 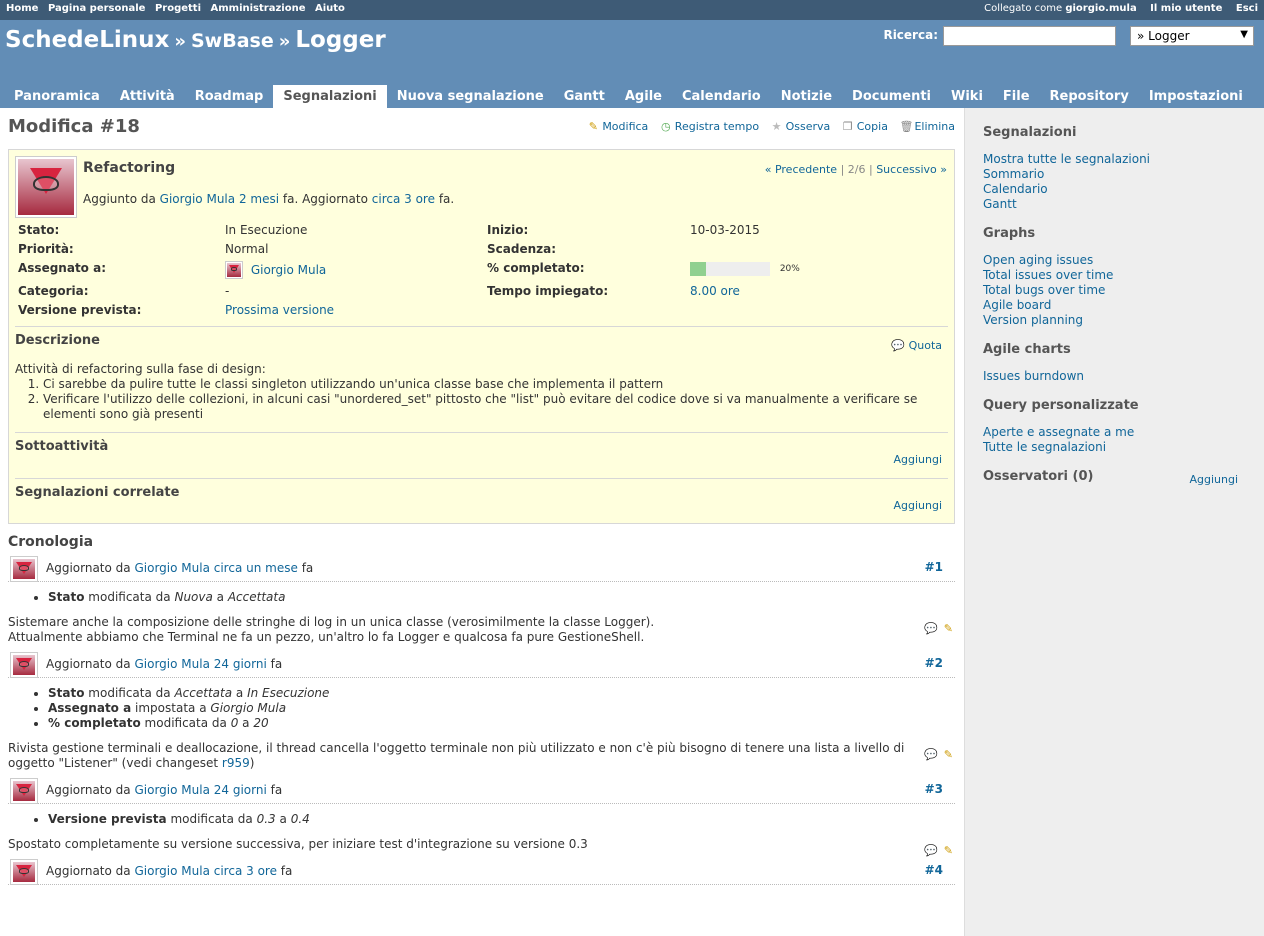 I want to click on journal-avatar, so click(x=24, y=791).